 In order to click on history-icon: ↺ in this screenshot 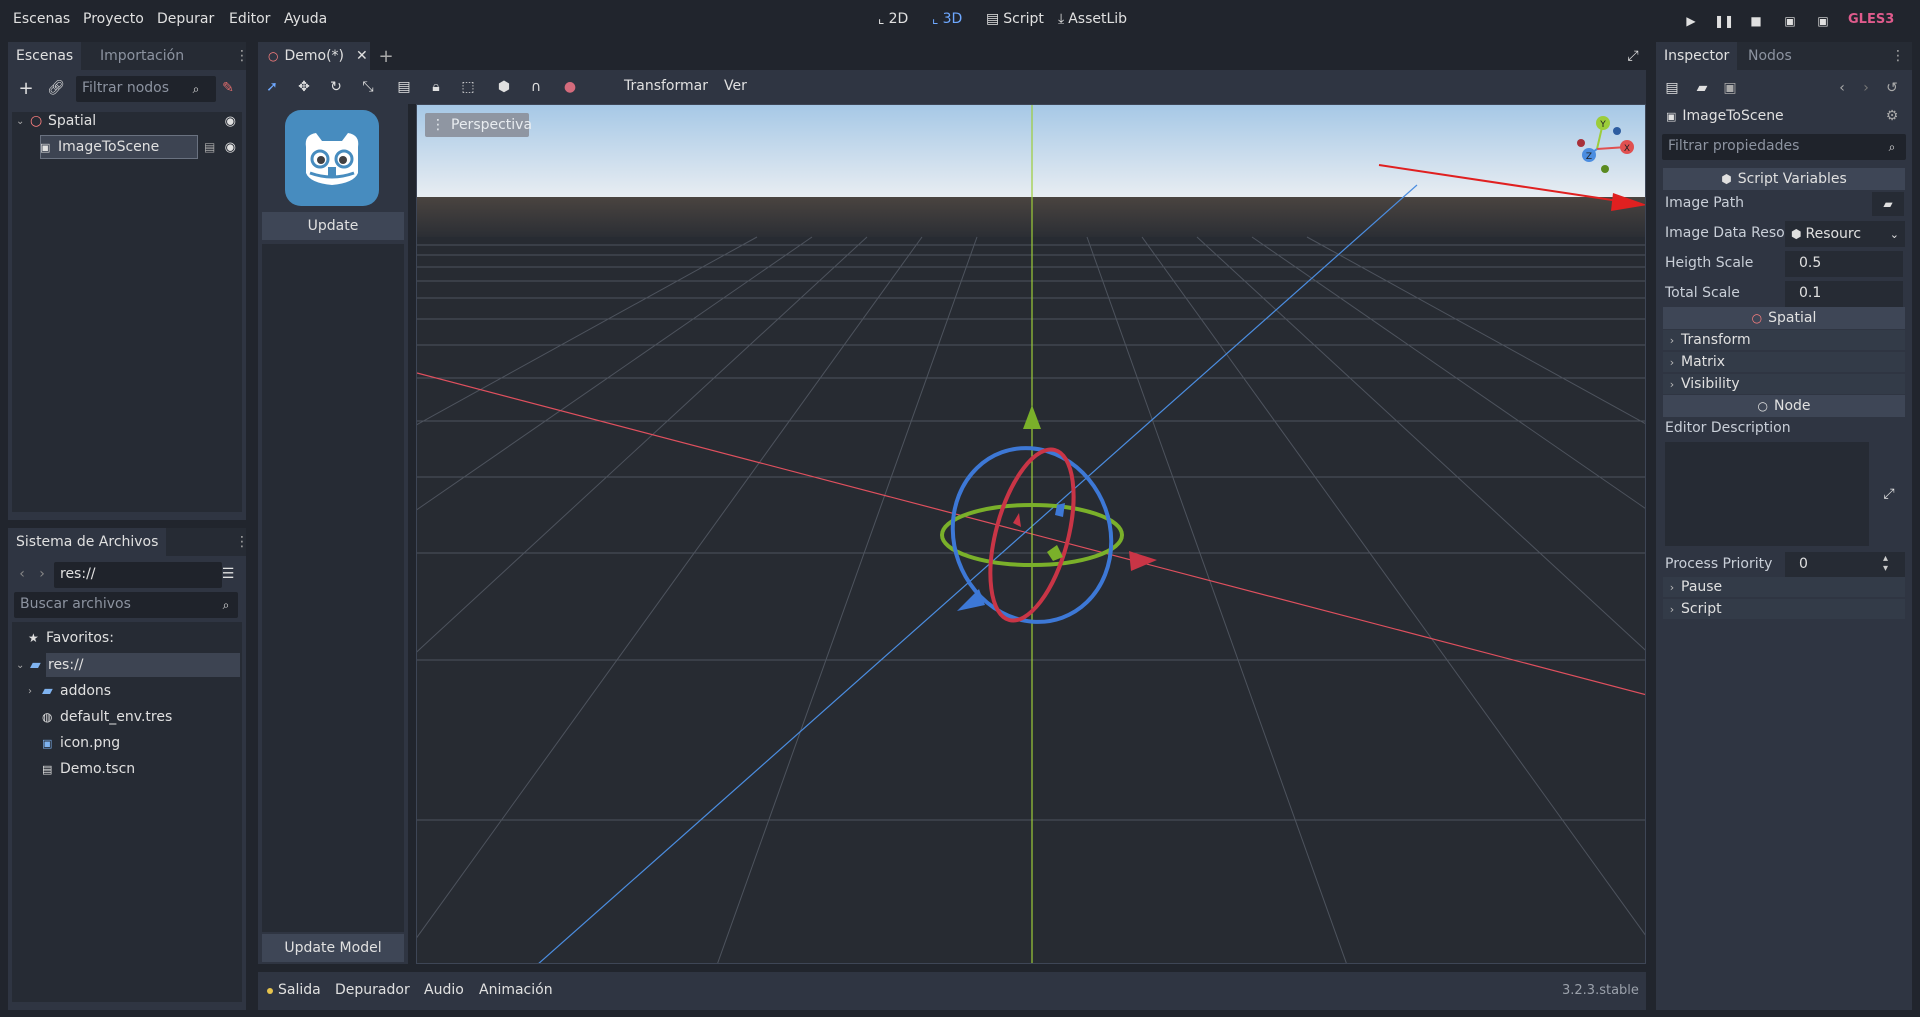, I will do `click(1892, 88)`.